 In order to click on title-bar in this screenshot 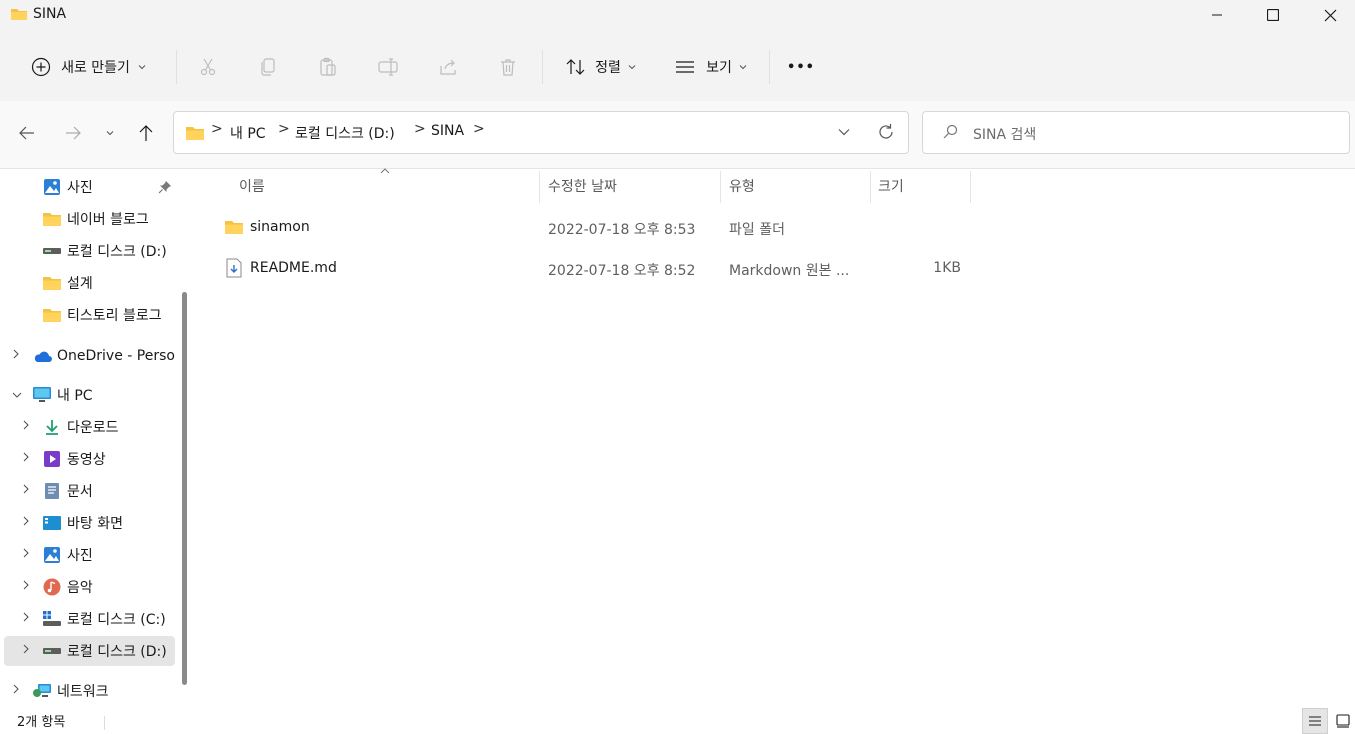, I will do `click(677, 15)`.